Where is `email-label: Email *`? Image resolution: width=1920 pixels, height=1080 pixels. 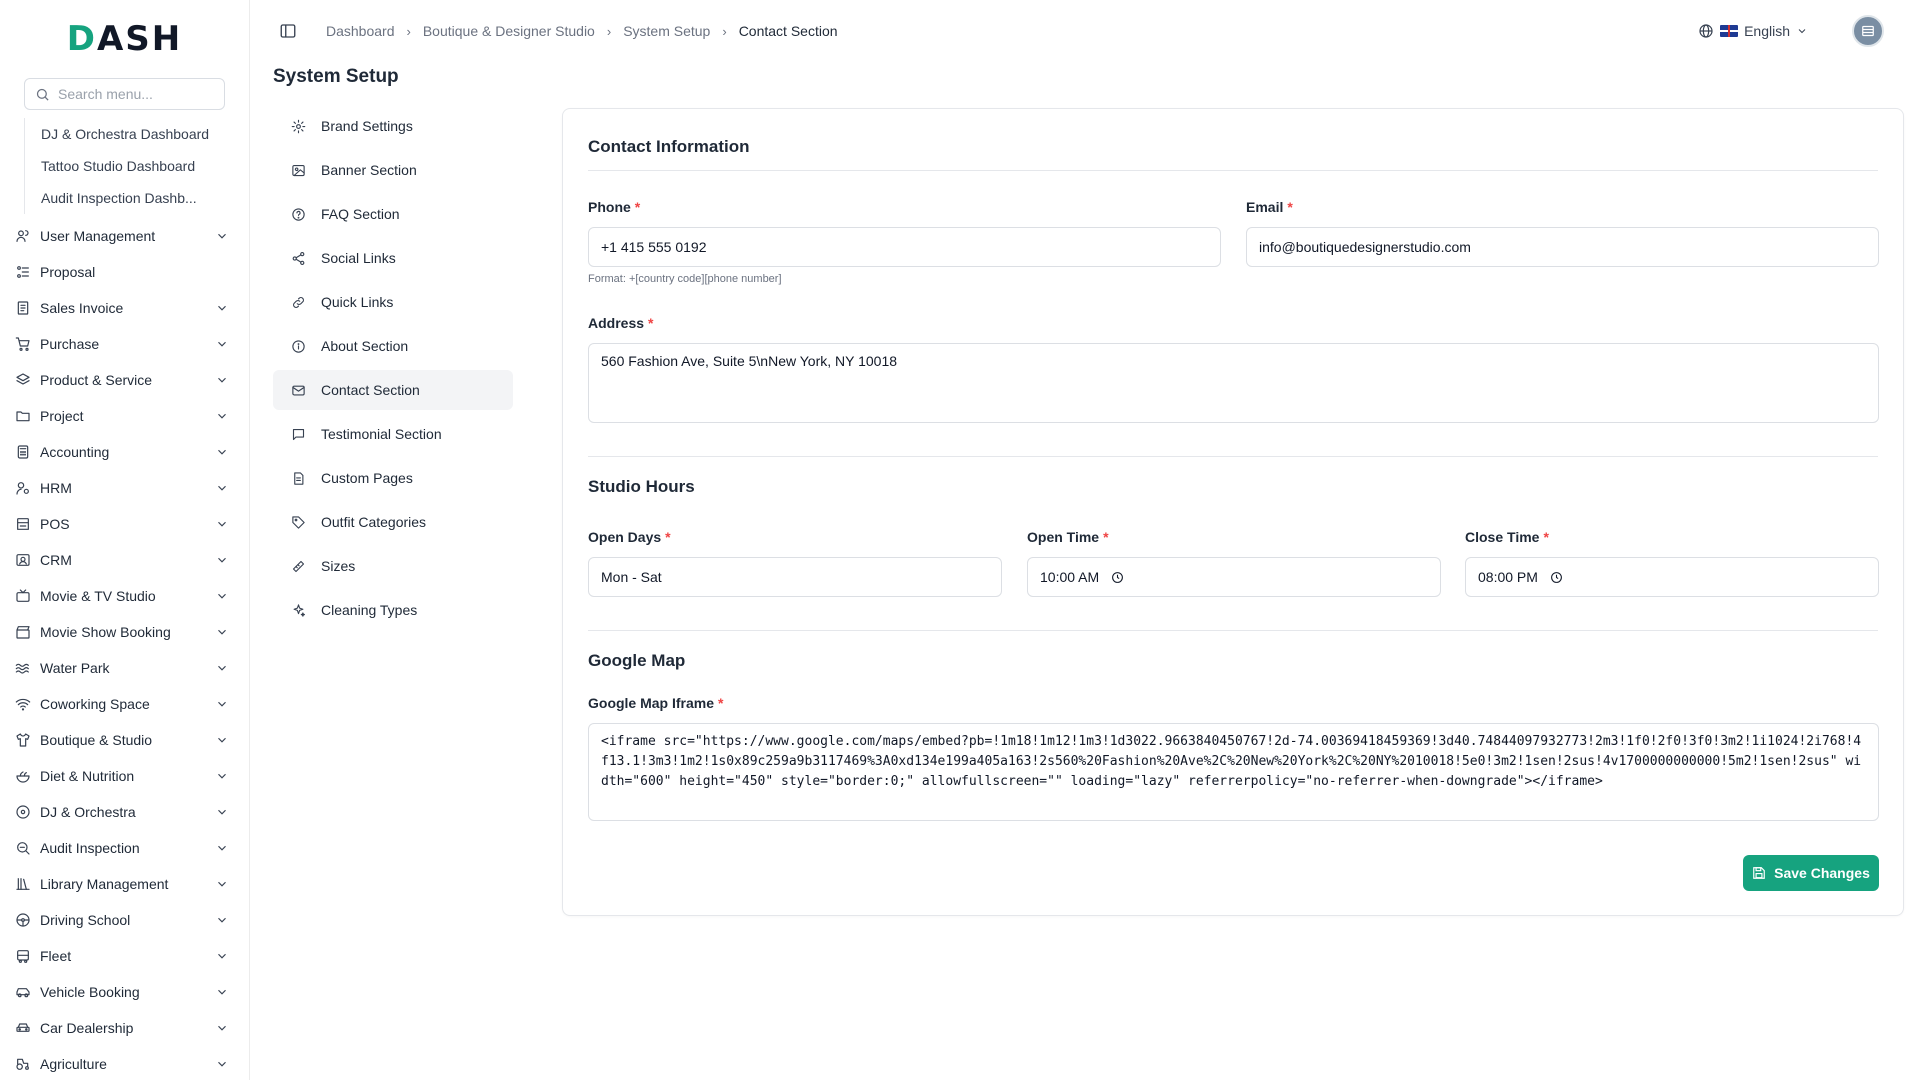
email-label: Email * is located at coordinates (1269, 207).